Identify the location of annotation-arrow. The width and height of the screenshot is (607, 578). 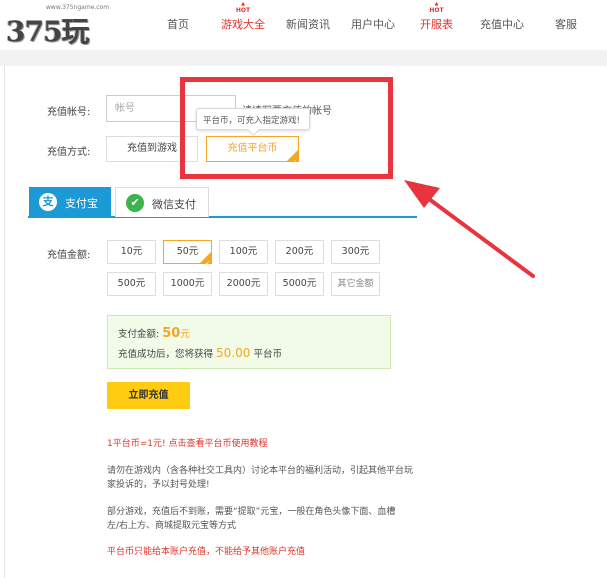
(469, 229).